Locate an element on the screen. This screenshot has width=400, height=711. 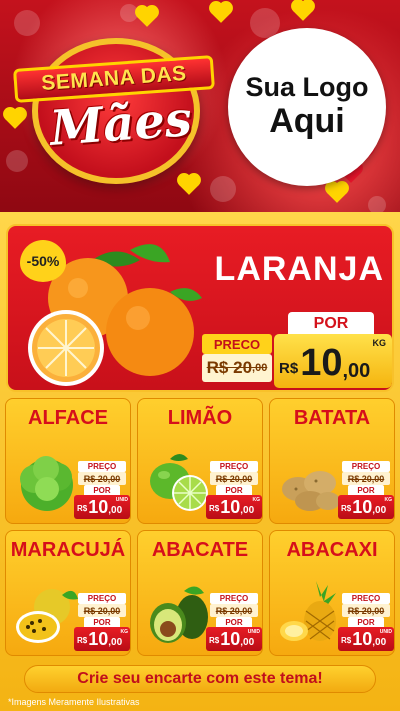
logo-placeholder: Sua Logo Aqui is located at coordinates (307, 107).